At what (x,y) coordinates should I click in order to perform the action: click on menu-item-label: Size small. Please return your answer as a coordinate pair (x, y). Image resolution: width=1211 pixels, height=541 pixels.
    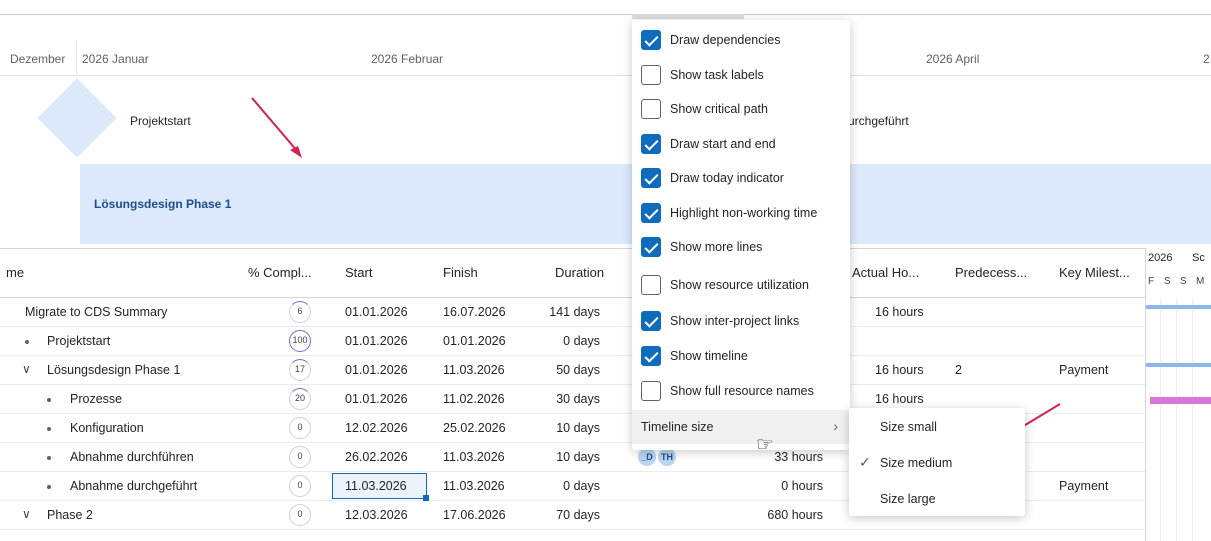
    Looking at the image, I should click on (908, 427).